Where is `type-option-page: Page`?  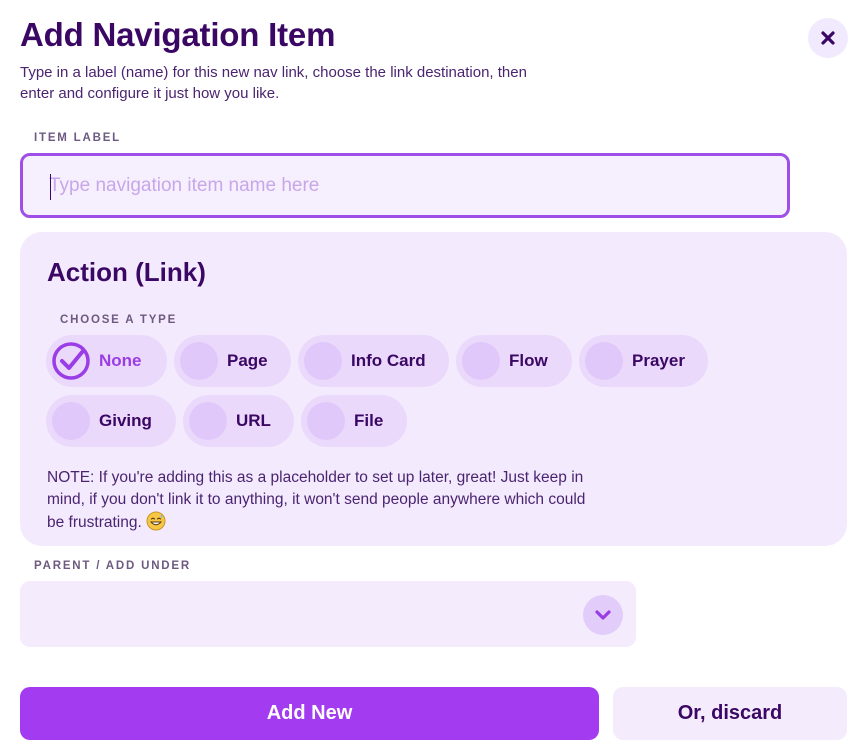 type-option-page: Page is located at coordinates (232, 361).